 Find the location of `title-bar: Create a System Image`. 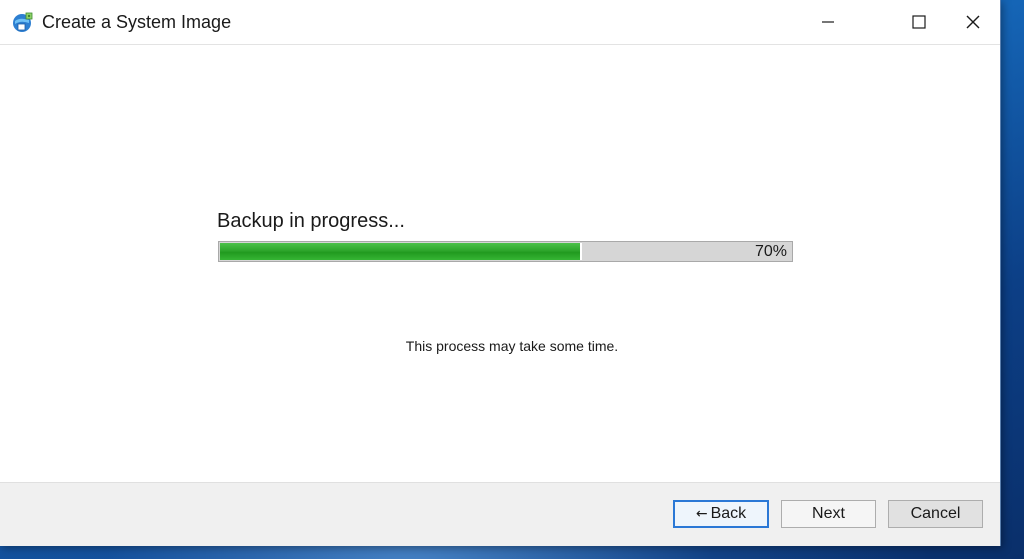

title-bar: Create a System Image is located at coordinates (500, 22).